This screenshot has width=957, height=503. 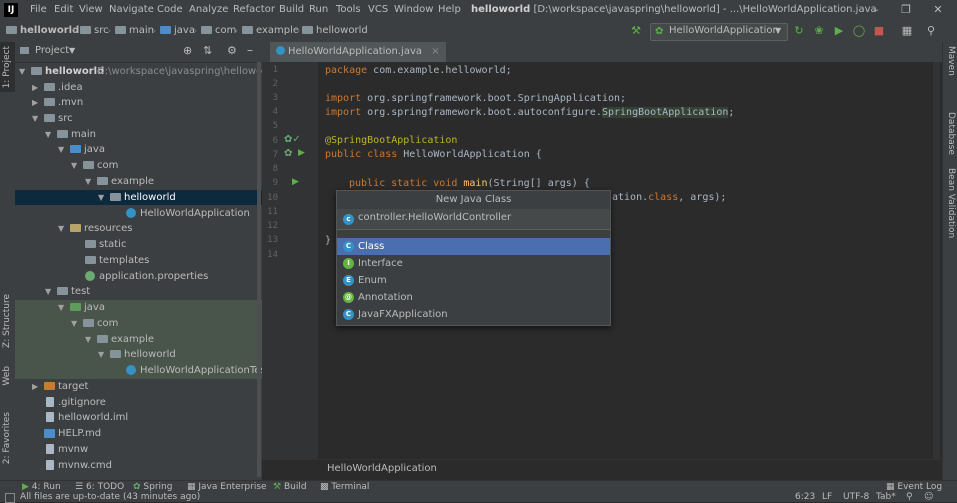 What do you see at coordinates (91, 9) in the screenshot?
I see `menu-view: View` at bounding box center [91, 9].